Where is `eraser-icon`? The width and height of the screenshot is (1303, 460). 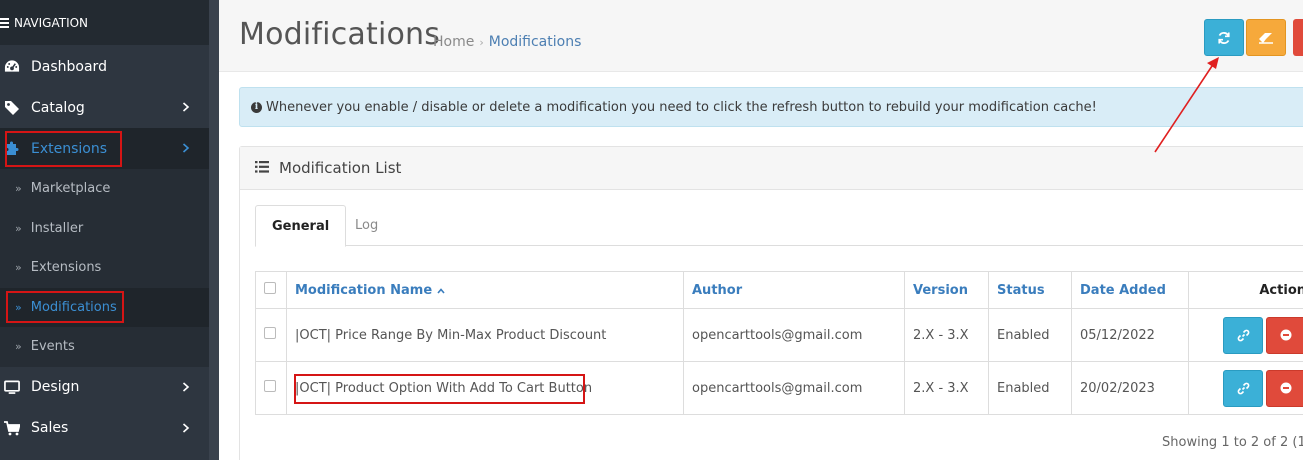
eraser-icon is located at coordinates (1266, 38).